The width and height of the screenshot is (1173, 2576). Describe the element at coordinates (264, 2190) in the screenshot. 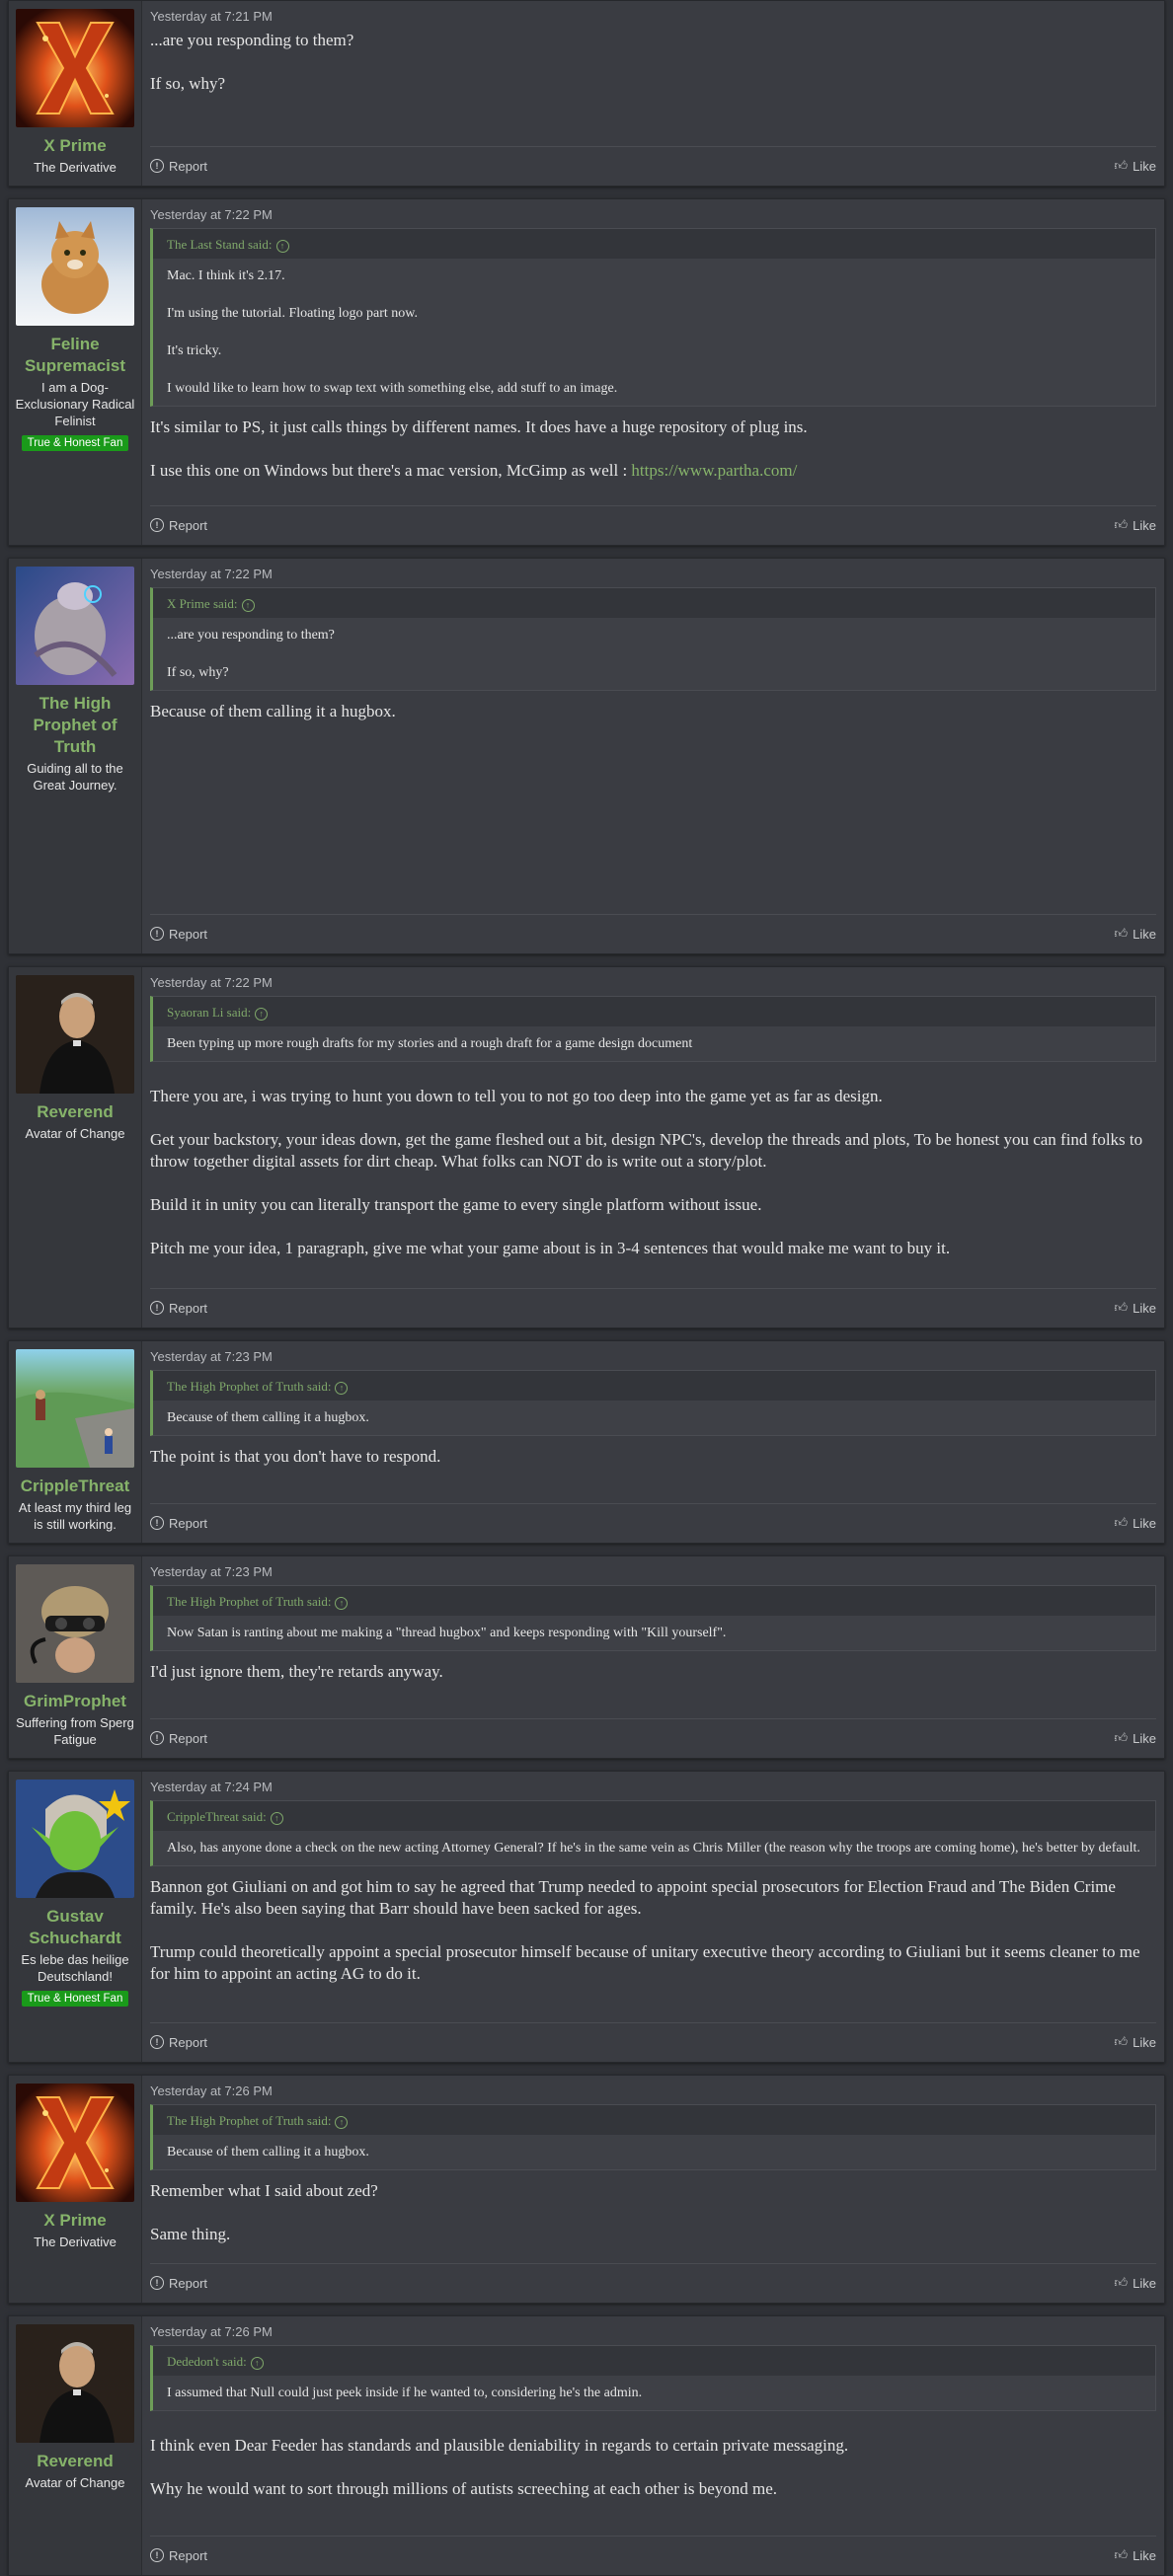

I see `paragraph-text: Remember what I said about zed?` at that location.